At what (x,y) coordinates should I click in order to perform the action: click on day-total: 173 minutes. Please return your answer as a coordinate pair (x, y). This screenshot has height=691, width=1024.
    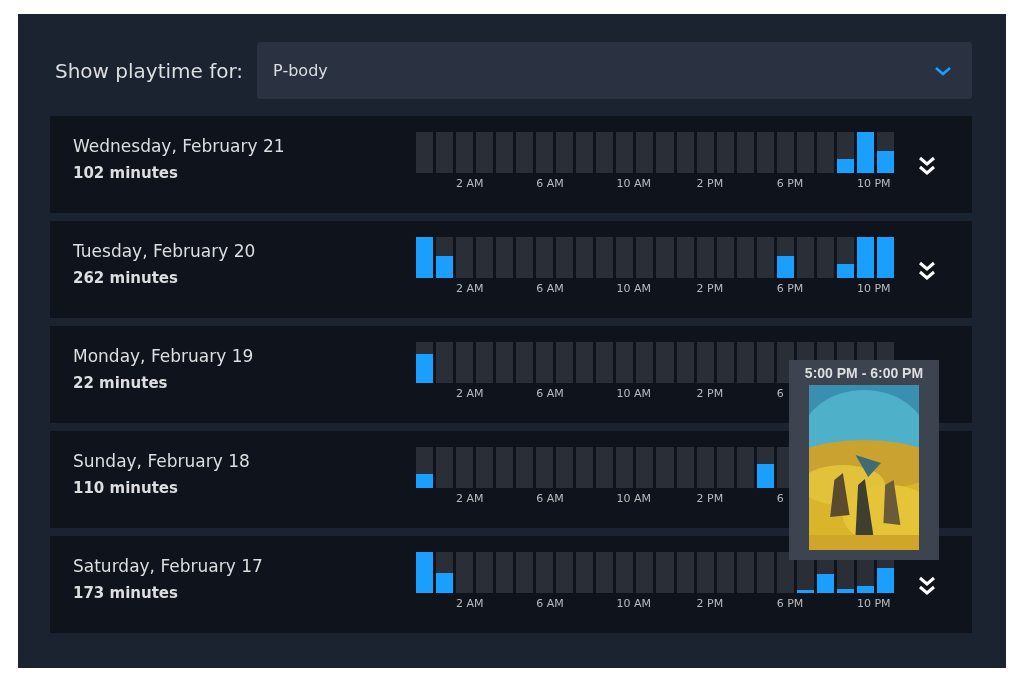
    Looking at the image, I should click on (126, 593).